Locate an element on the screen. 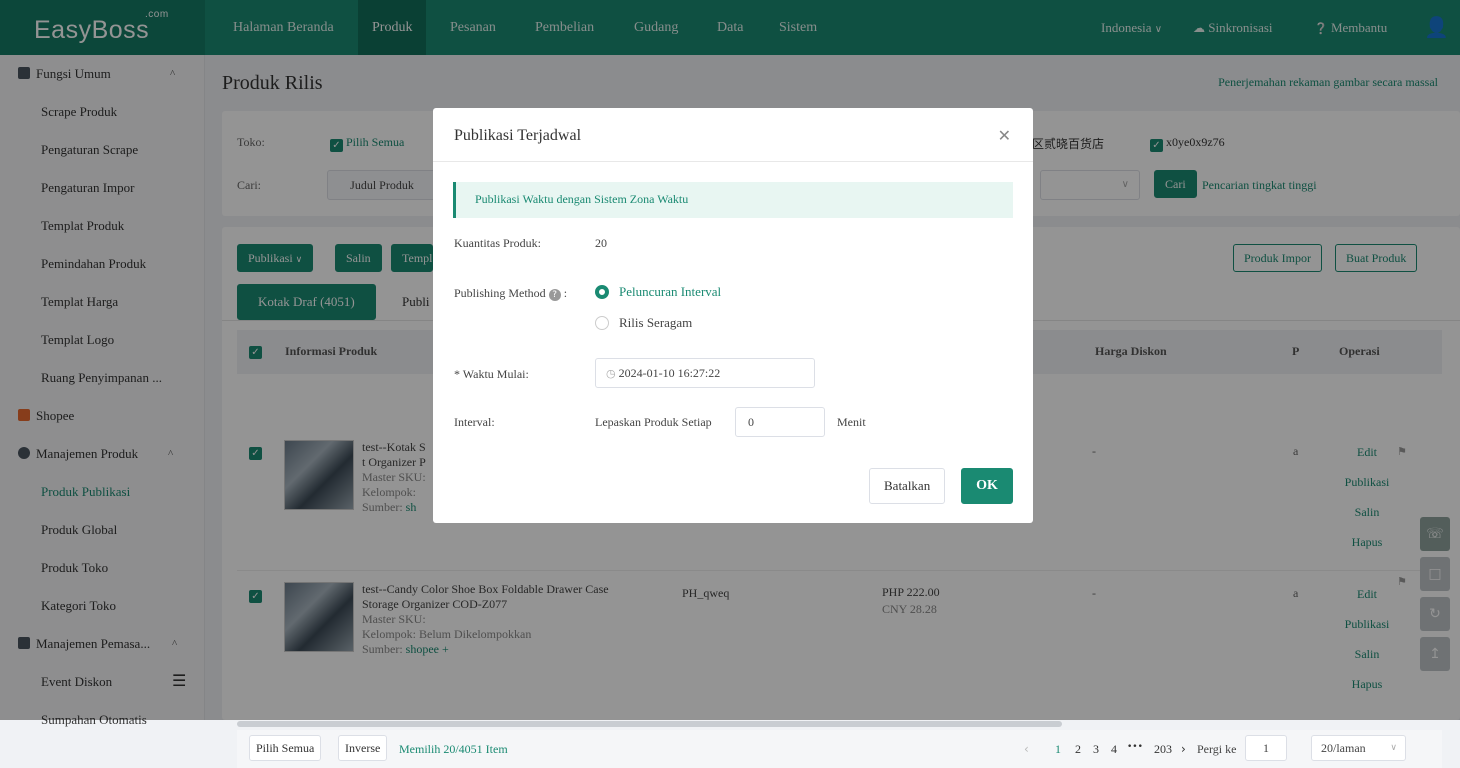 Image resolution: width=1460 pixels, height=768 pixels. start-time-input: ◷ 2024-01-10 16:27:22 is located at coordinates (705, 373).